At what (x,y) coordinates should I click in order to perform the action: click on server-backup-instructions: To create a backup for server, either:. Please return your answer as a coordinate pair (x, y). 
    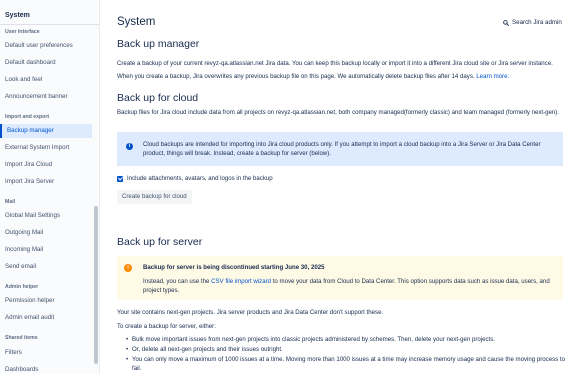
    Looking at the image, I should click on (166, 326).